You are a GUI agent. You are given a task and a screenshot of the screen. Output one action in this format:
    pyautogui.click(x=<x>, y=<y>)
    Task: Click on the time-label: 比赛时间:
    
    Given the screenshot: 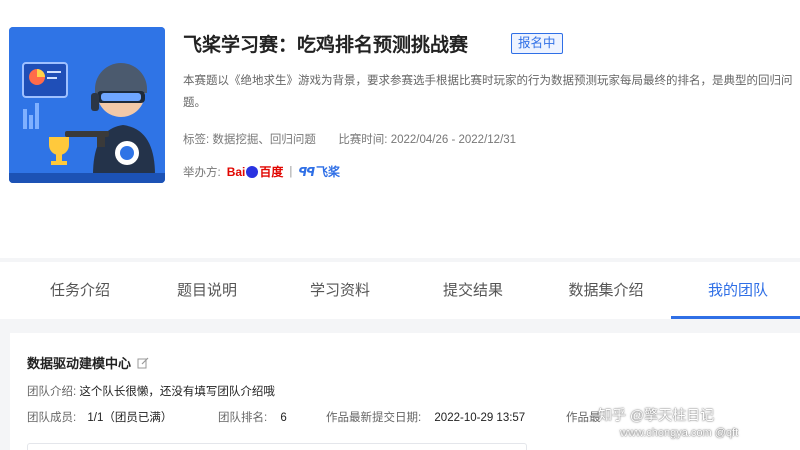 What is the action you would take?
    pyautogui.click(x=363, y=140)
    